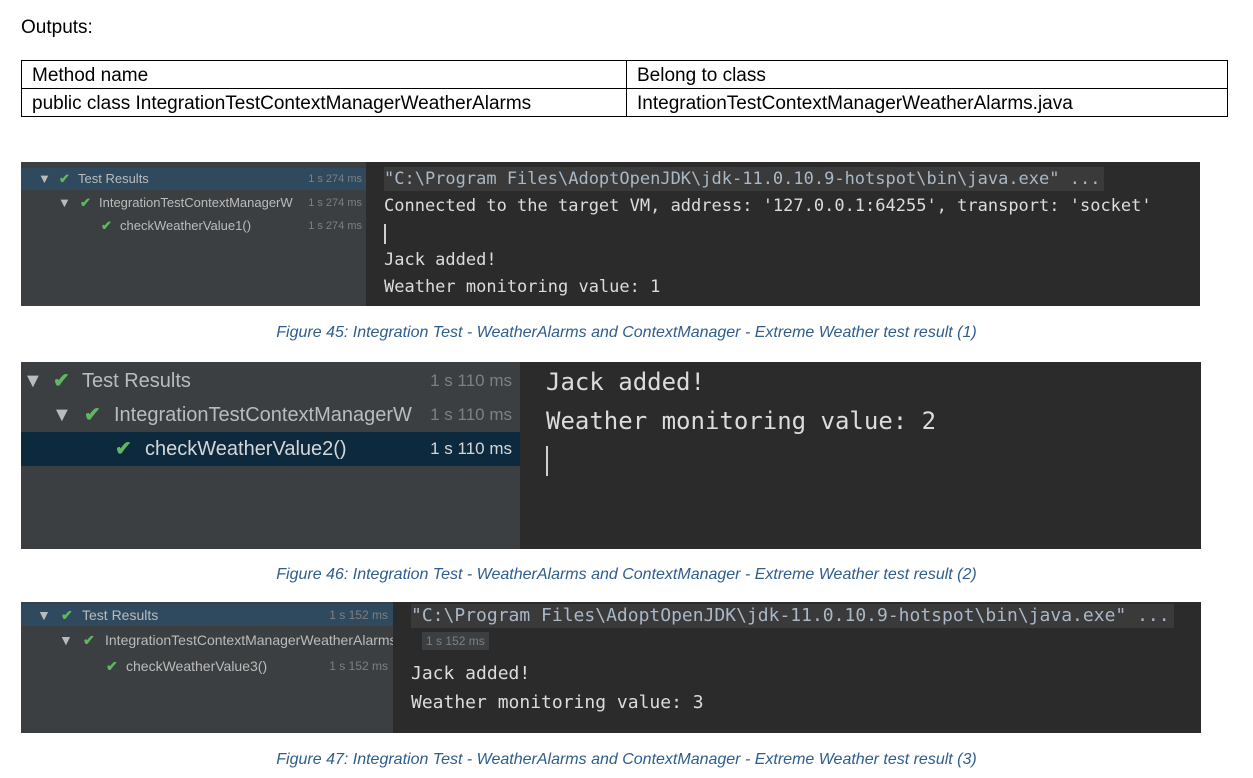 This screenshot has height=778, width=1253. I want to click on console-output: Jack added! Weather monitoring value: 2, so click(860, 455).